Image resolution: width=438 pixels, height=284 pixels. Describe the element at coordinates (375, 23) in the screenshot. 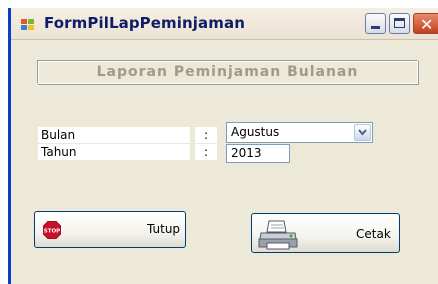

I see `minimize-button` at that location.